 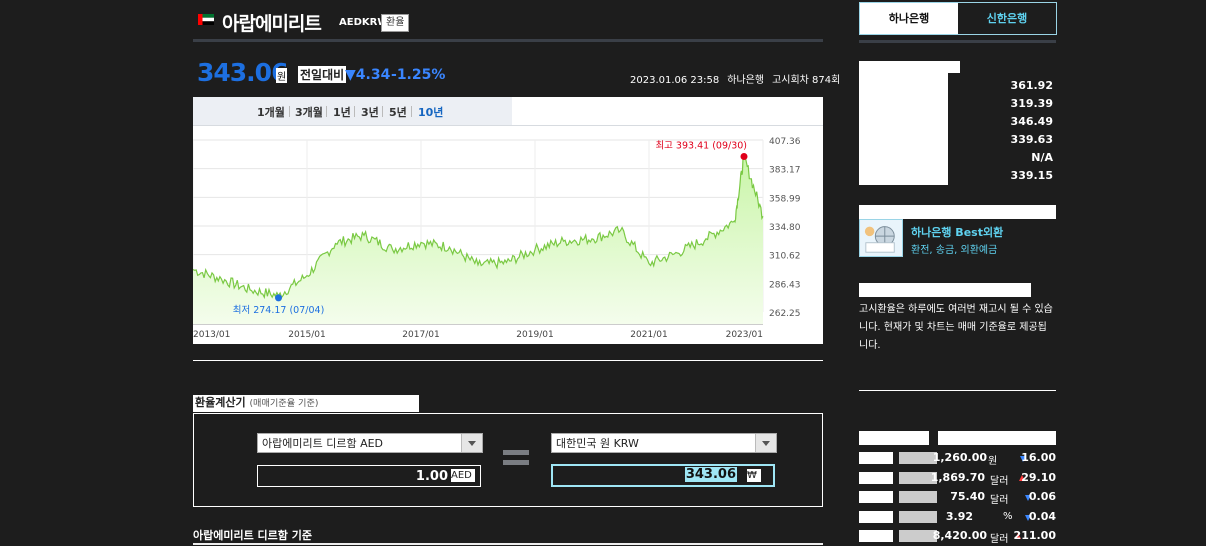 I want to click on rate-row: 346.49, so click(x=957, y=122).